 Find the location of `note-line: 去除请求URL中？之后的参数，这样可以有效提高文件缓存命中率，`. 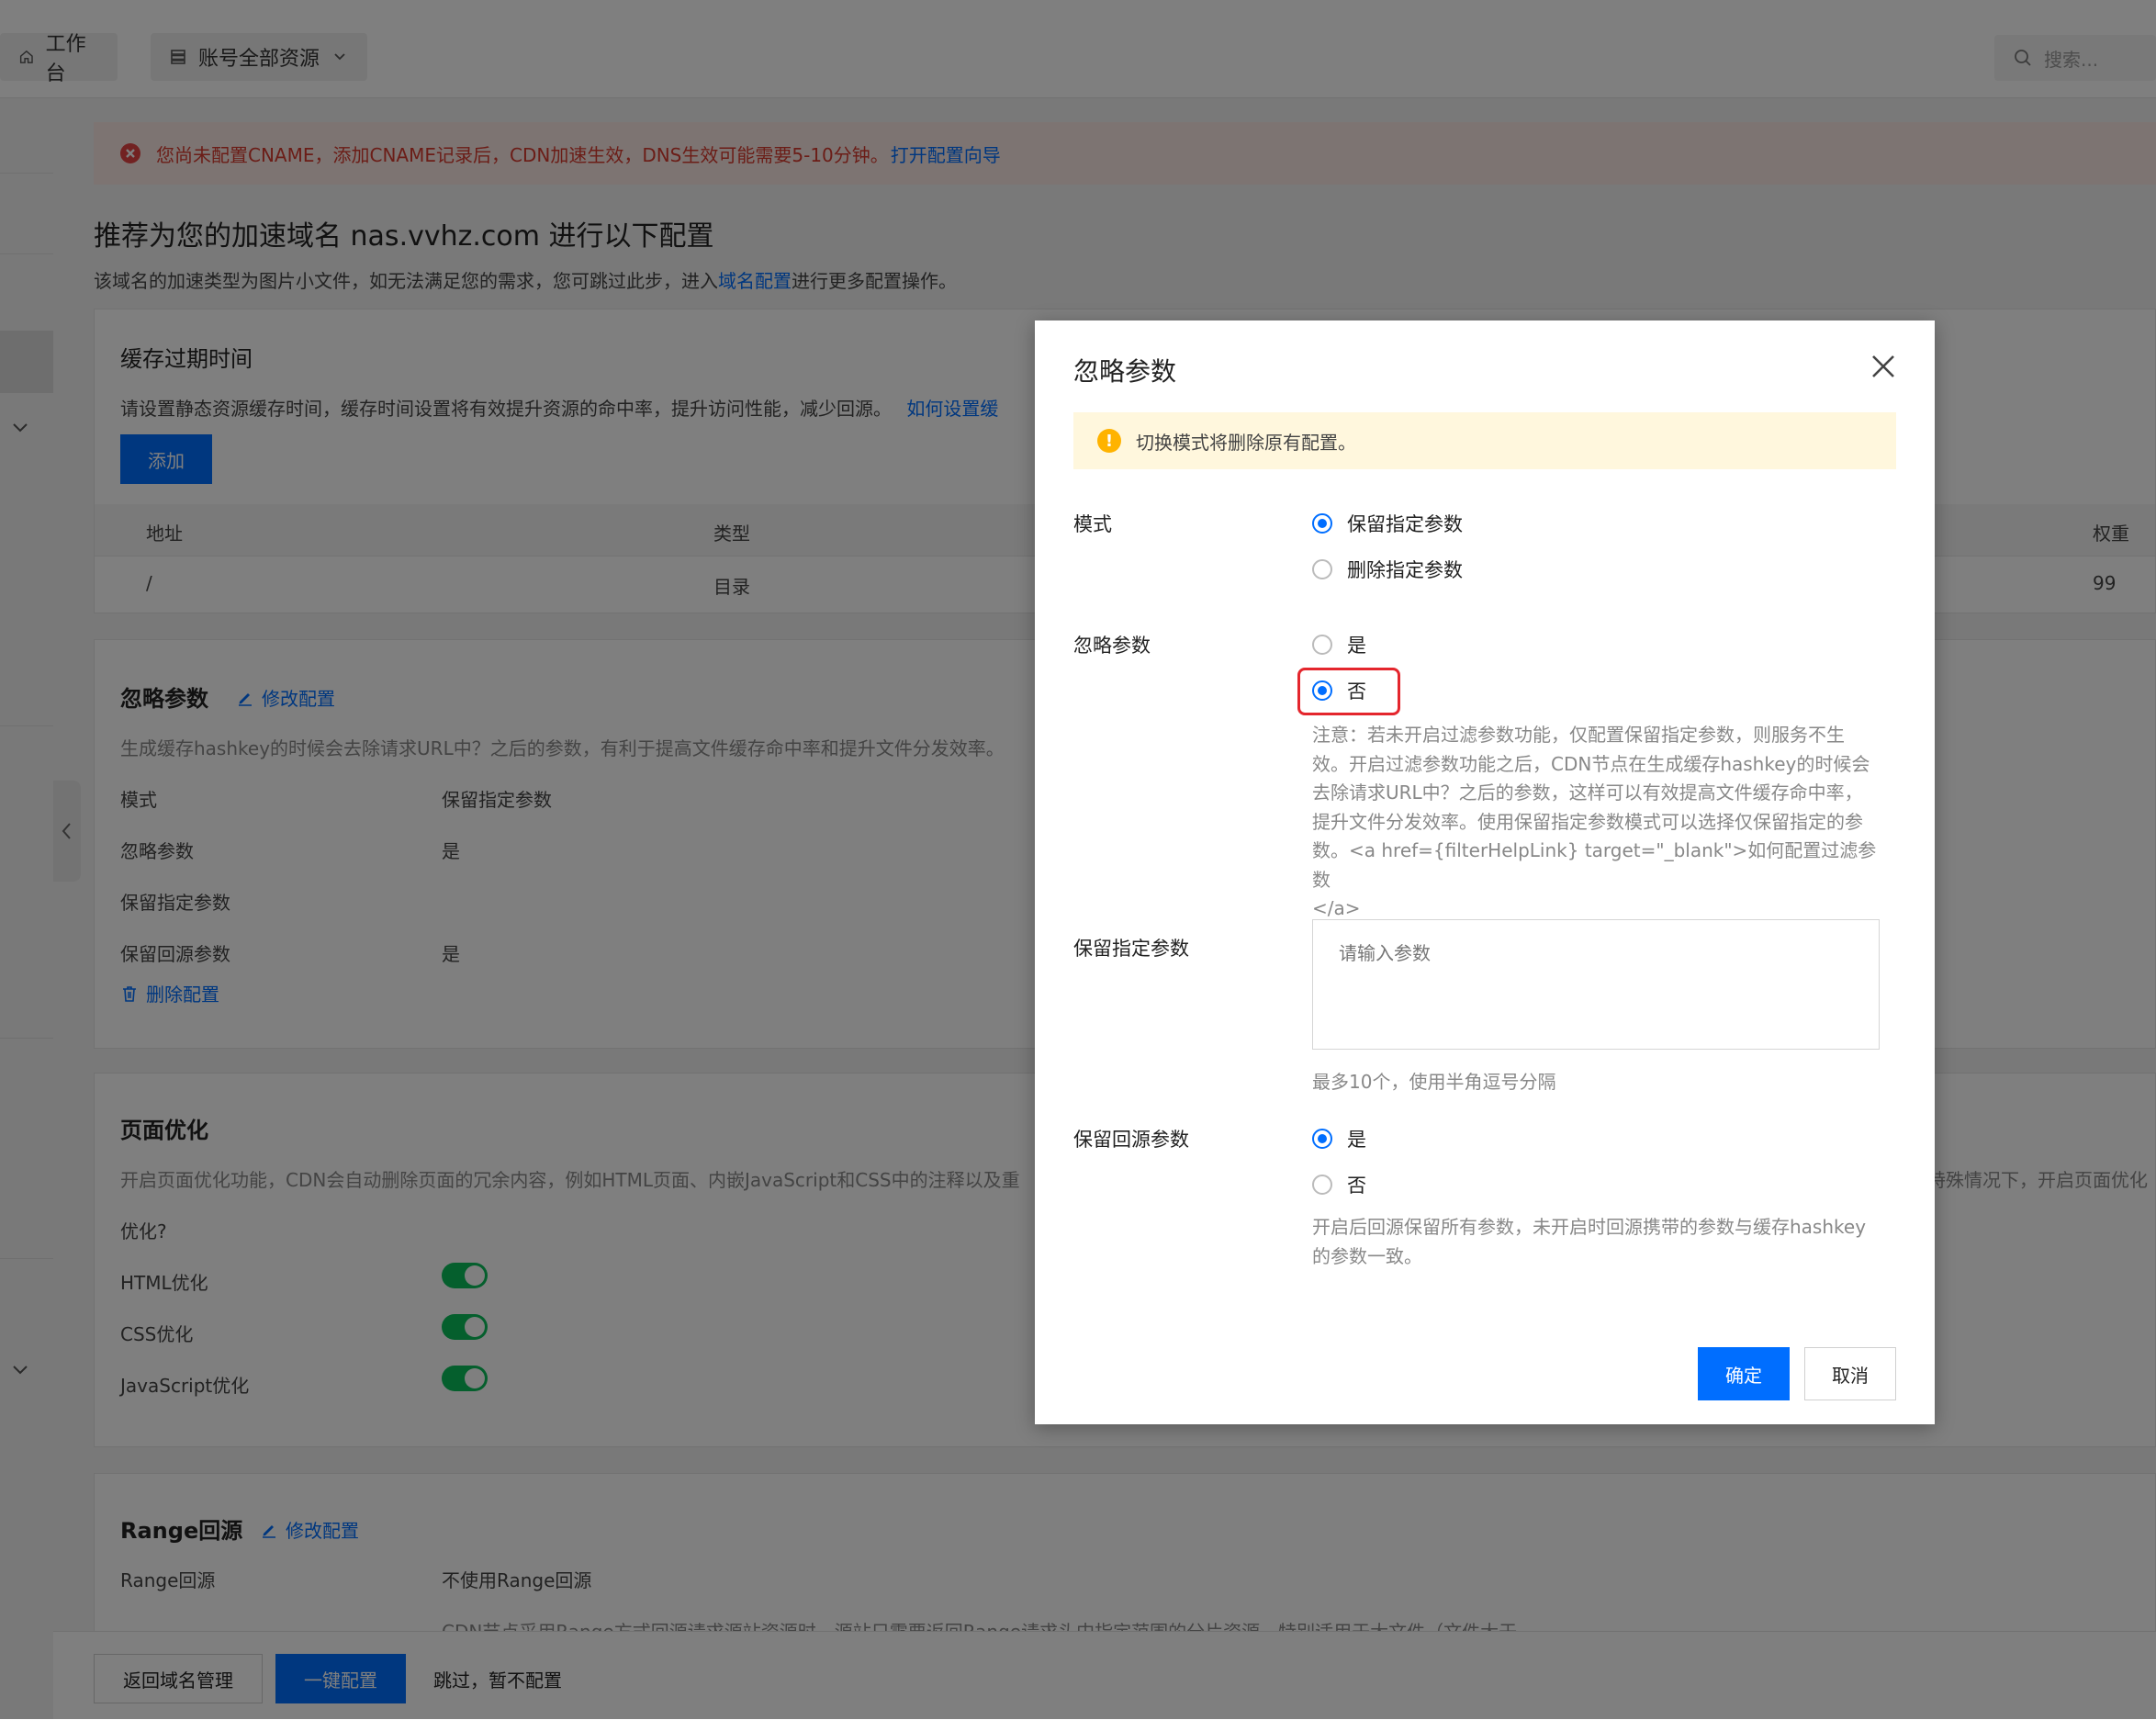

note-line: 去除请求URL中？之后的参数，这样可以有效提高文件缓存命中率， is located at coordinates (1588, 792).